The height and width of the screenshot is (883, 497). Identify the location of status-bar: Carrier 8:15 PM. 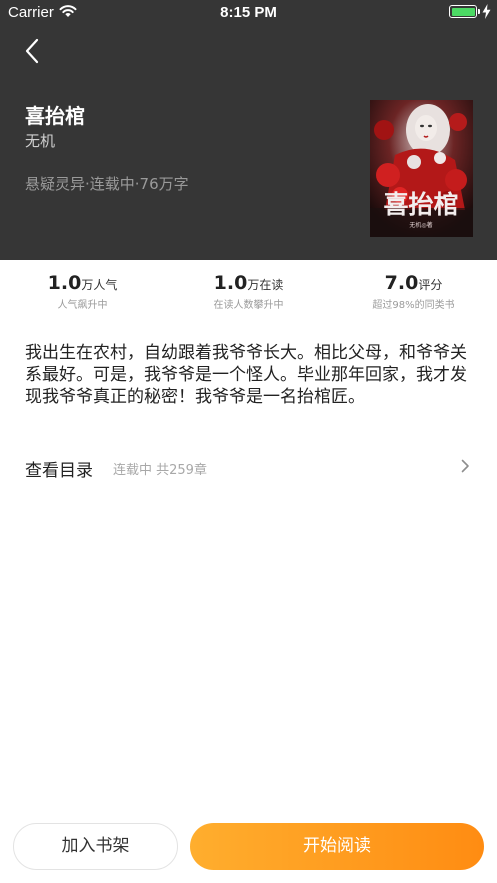
(248, 13).